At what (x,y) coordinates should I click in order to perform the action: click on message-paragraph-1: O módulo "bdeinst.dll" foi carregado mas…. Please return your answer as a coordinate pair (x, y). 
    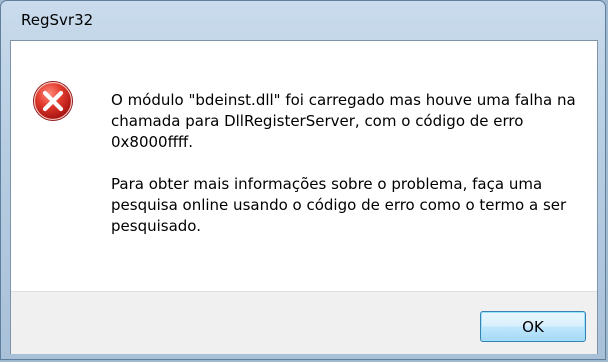
    Looking at the image, I should click on (343, 121).